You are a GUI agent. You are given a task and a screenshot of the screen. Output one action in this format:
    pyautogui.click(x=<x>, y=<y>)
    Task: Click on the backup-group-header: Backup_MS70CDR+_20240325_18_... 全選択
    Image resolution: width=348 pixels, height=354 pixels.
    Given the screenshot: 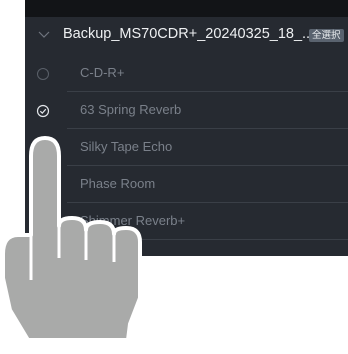 What is the action you would take?
    pyautogui.click(x=186, y=35)
    